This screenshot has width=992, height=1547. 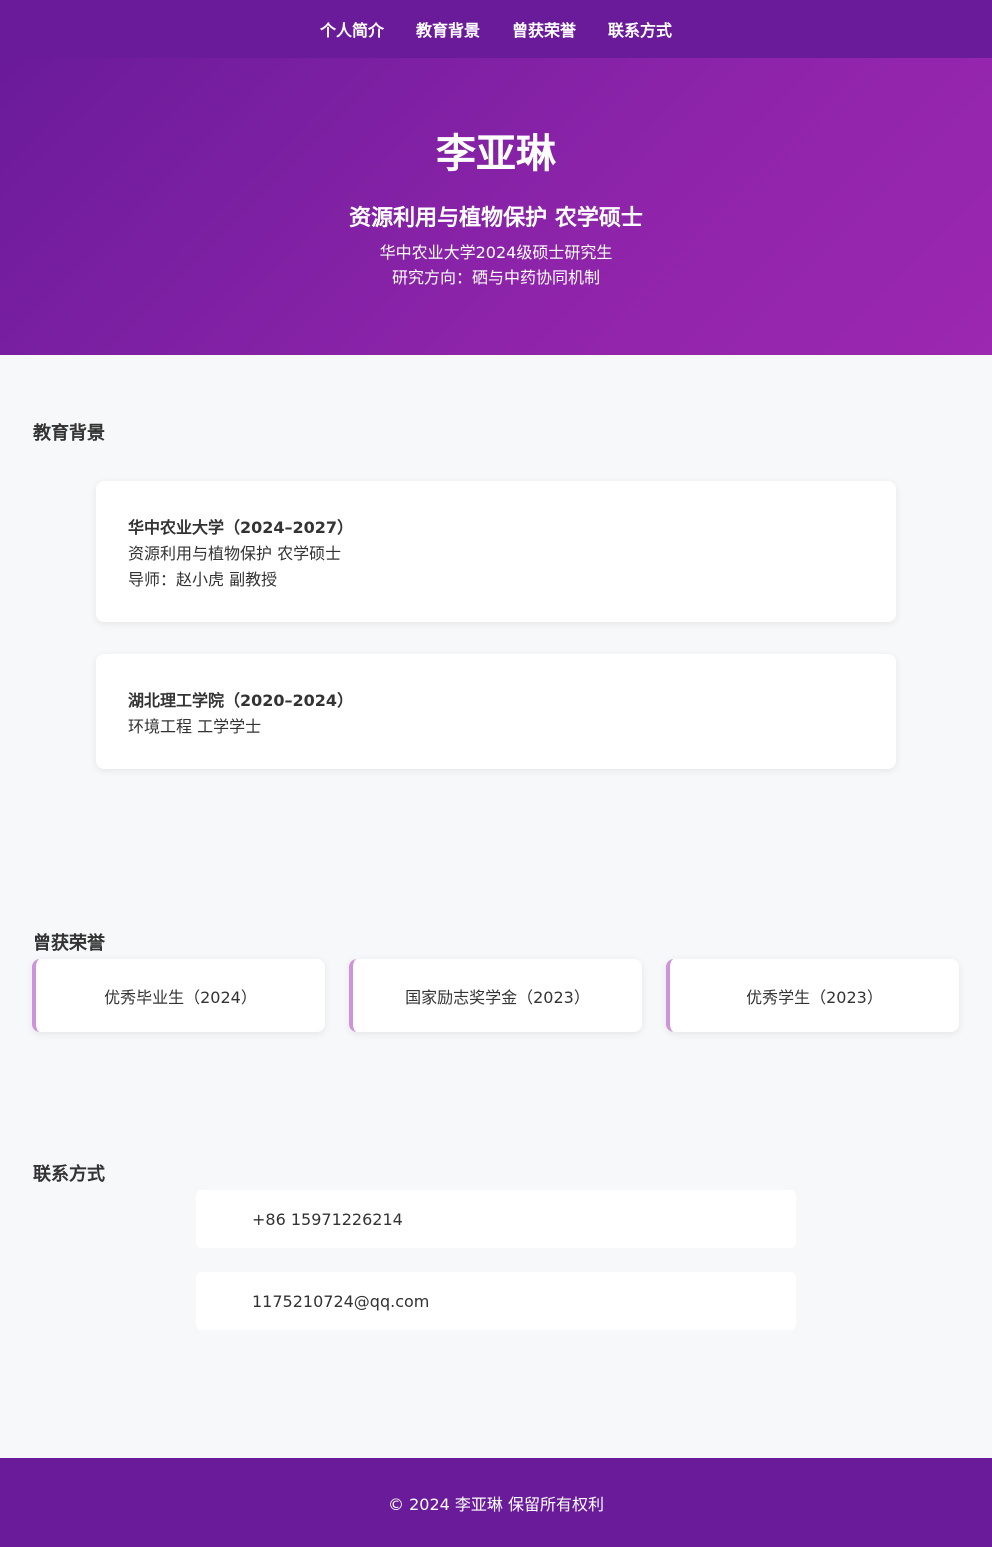 I want to click on nav-item-contact: 联系方式, so click(x=640, y=29).